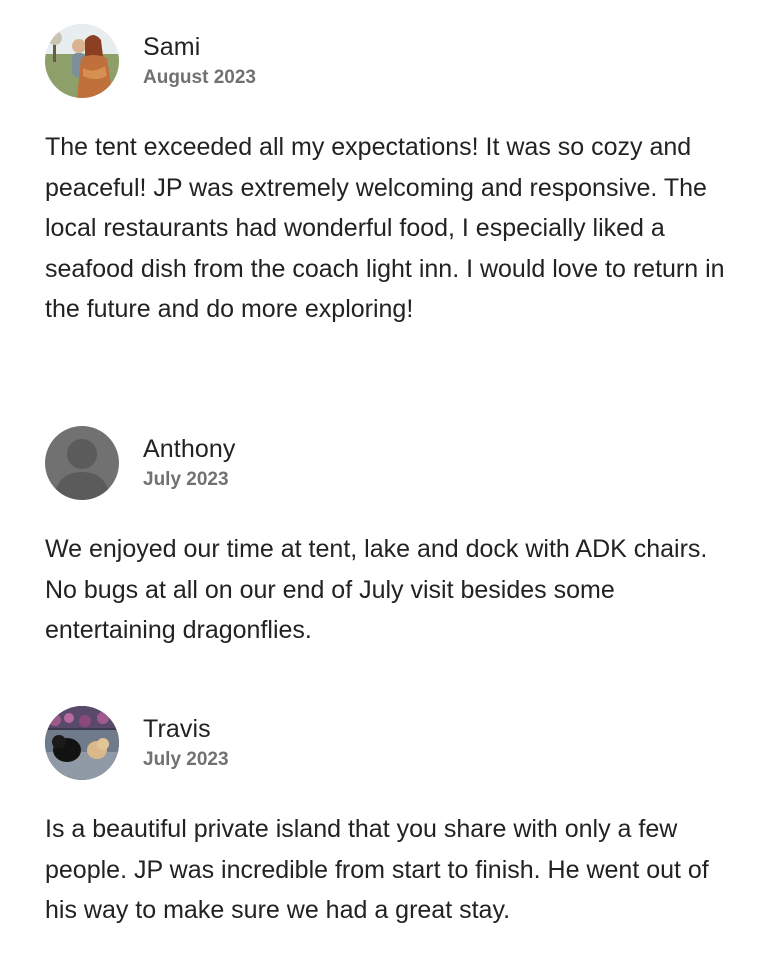 The width and height of the screenshot is (768, 956). I want to click on reviewer-name: Travis, so click(177, 729).